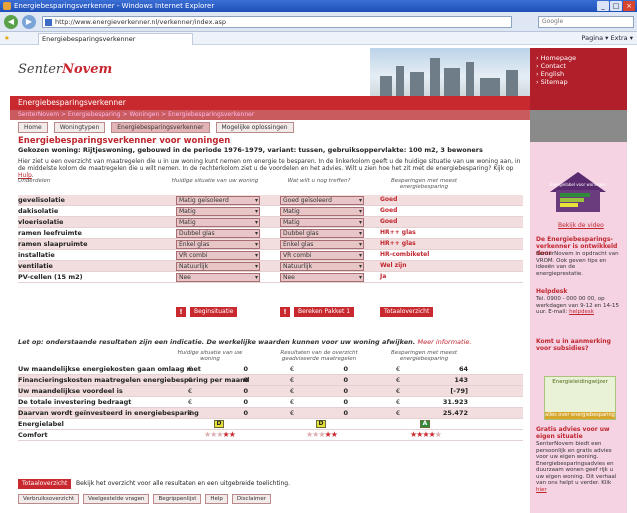  I want to click on hier-link: hier, so click(541, 490).